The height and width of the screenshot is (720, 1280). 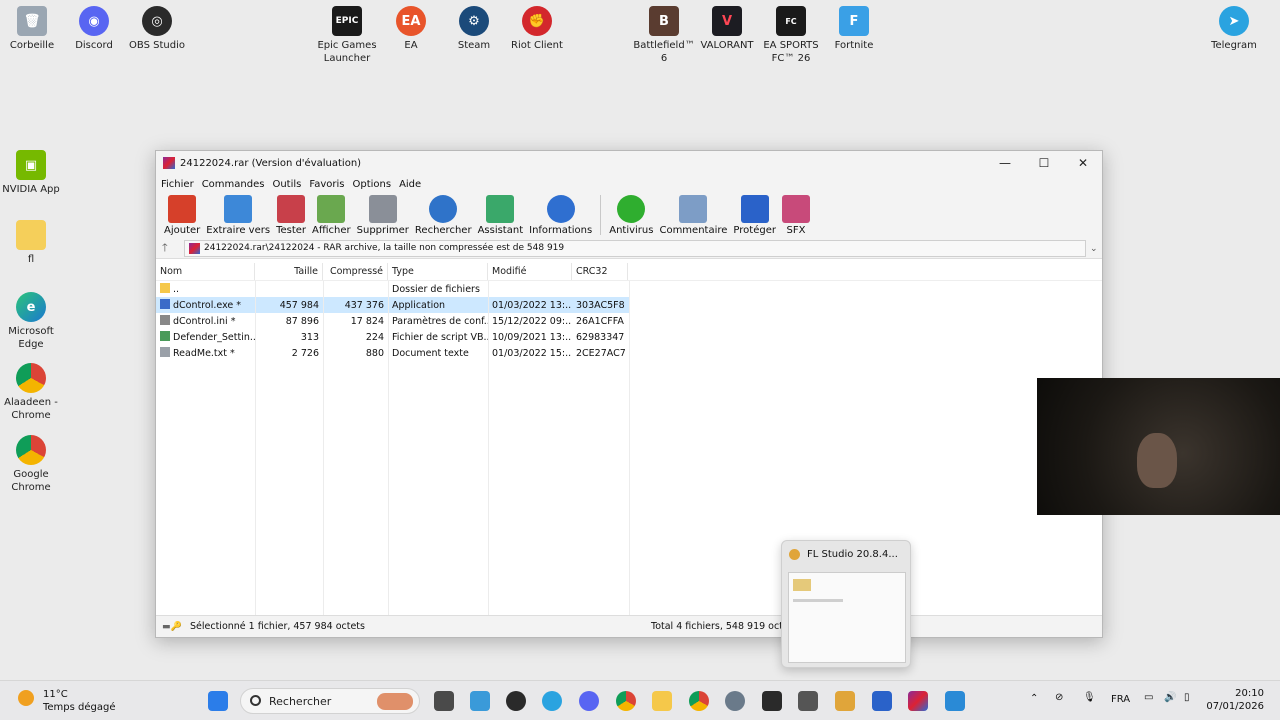 What do you see at coordinates (955, 701) in the screenshot?
I see `vscode-icon` at bounding box center [955, 701].